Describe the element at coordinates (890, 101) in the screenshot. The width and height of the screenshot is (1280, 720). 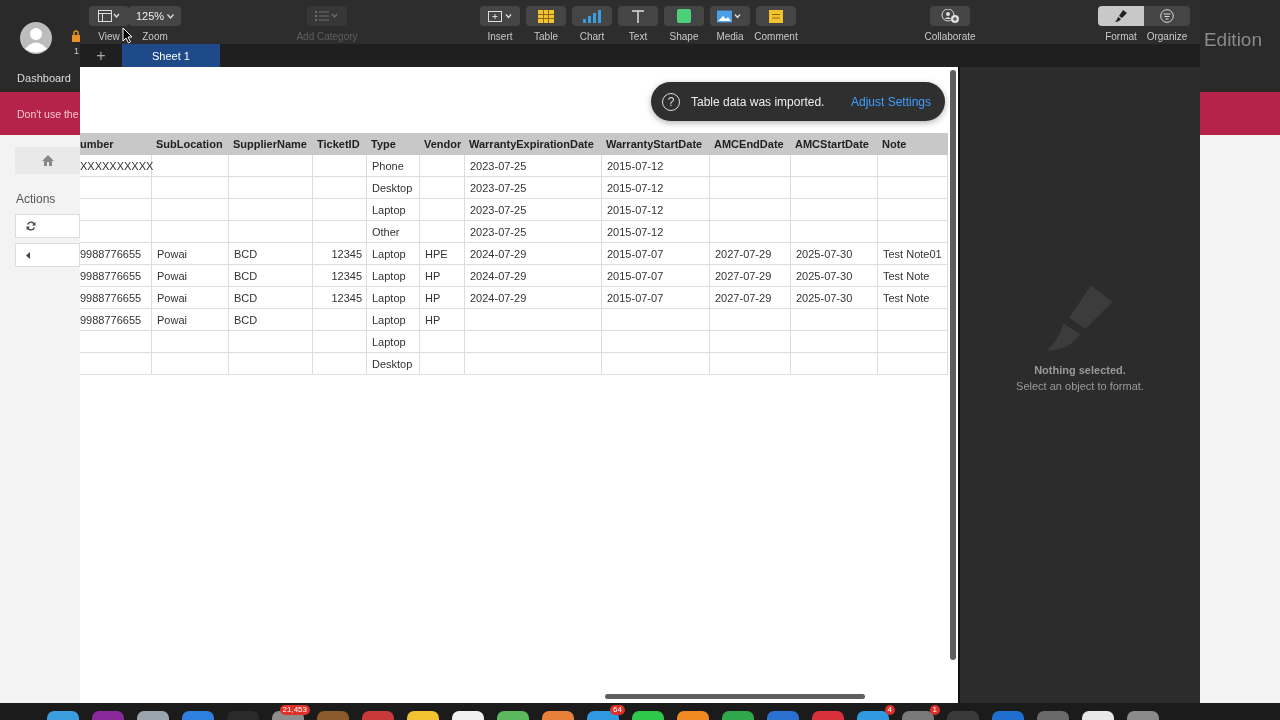
I see `adjust-settings-link: Adjust Settings` at that location.